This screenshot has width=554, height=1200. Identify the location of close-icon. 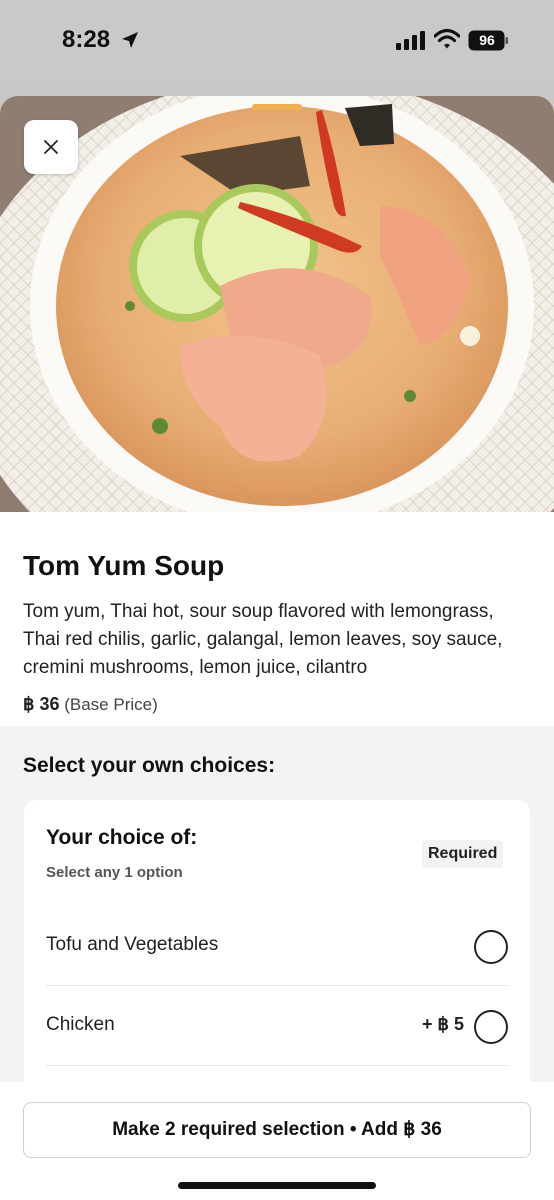
(51, 147).